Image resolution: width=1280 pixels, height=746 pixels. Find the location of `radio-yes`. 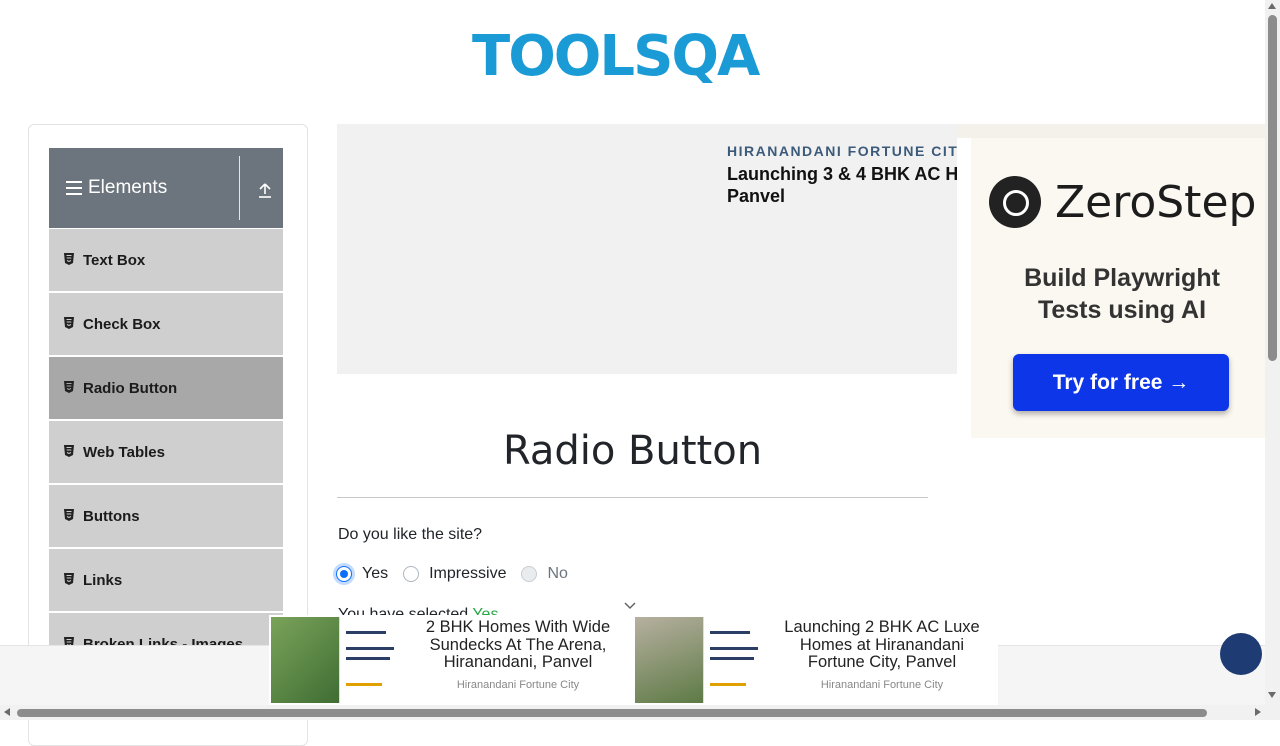

radio-yes is located at coordinates (344, 574).